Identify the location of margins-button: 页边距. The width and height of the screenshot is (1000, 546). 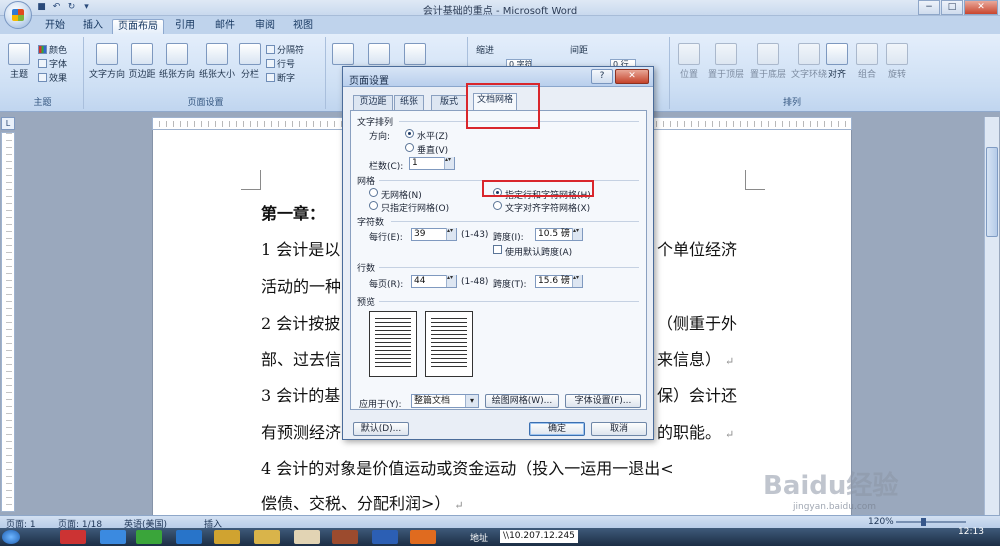
(142, 61).